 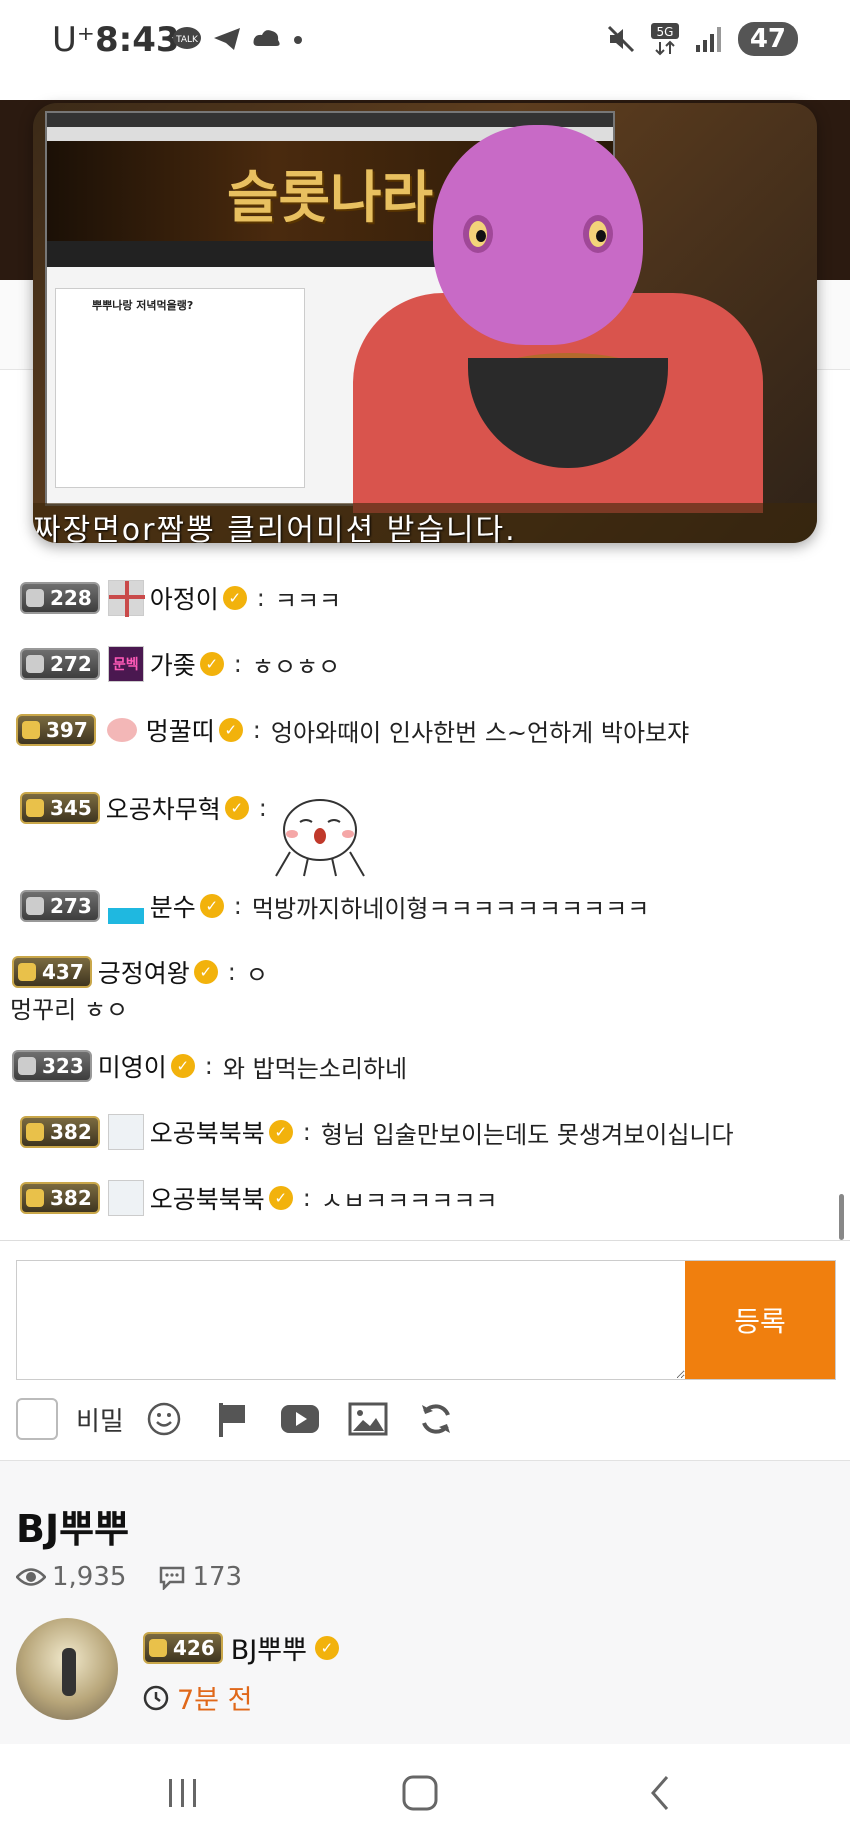 What do you see at coordinates (180, 730) in the screenshot?
I see `user-nickname: 멍꿀띠` at bounding box center [180, 730].